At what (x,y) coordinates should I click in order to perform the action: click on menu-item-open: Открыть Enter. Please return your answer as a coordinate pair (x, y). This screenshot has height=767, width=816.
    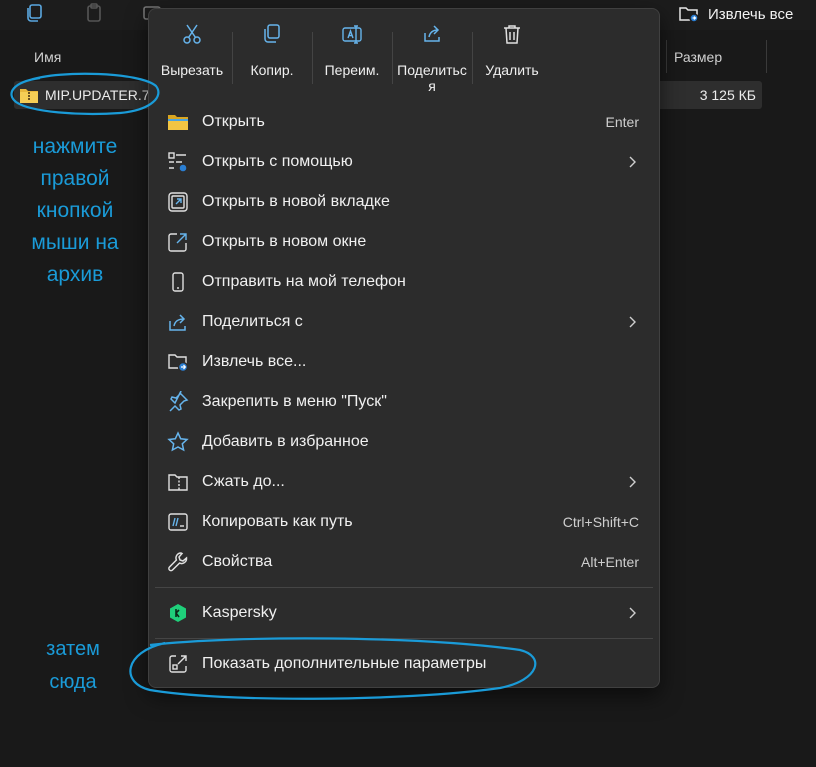
    Looking at the image, I should click on (404, 122).